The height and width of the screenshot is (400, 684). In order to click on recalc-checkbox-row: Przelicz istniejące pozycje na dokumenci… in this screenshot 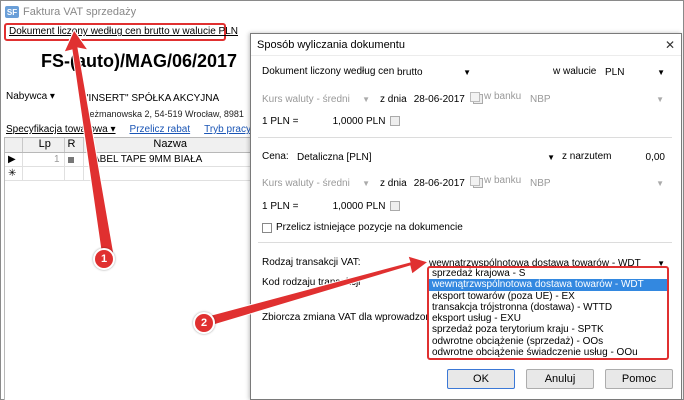, I will do `click(362, 227)`.